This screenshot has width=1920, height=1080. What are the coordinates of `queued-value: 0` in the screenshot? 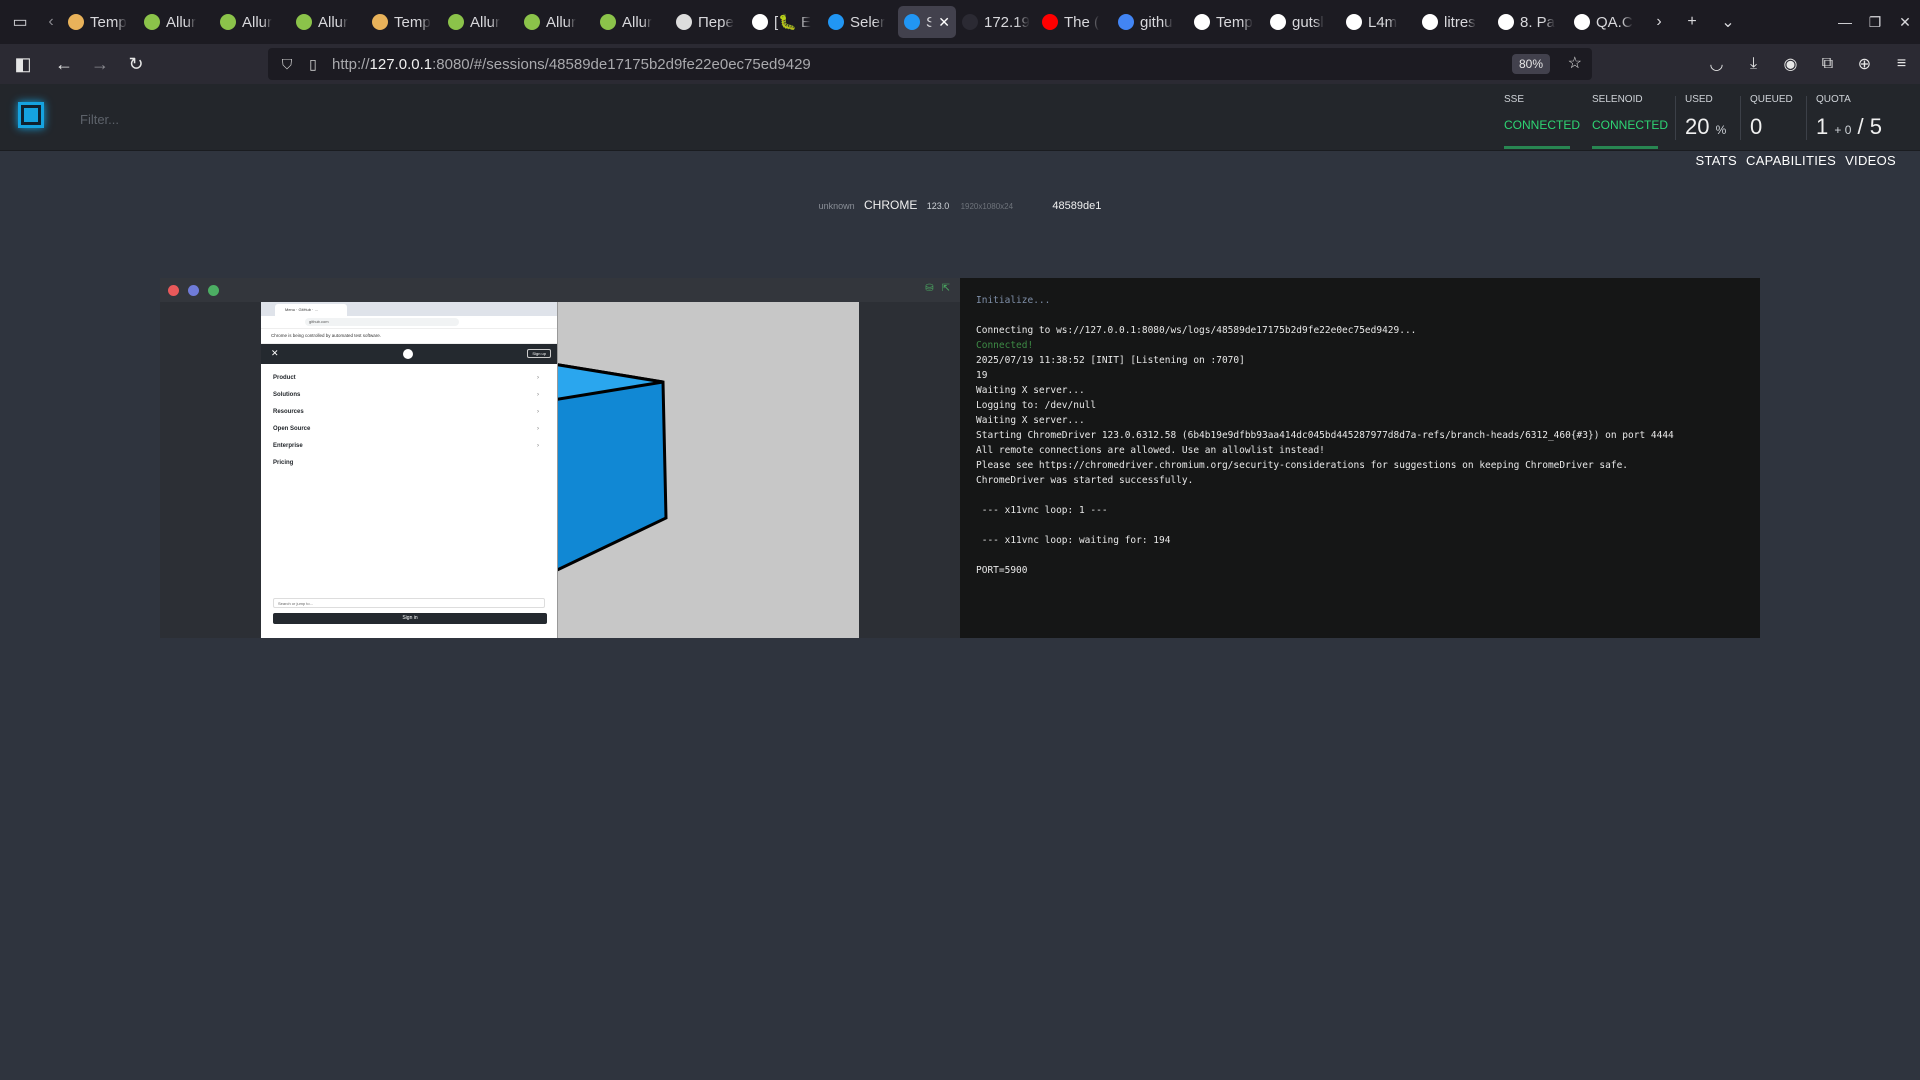 It's located at (1756, 126).